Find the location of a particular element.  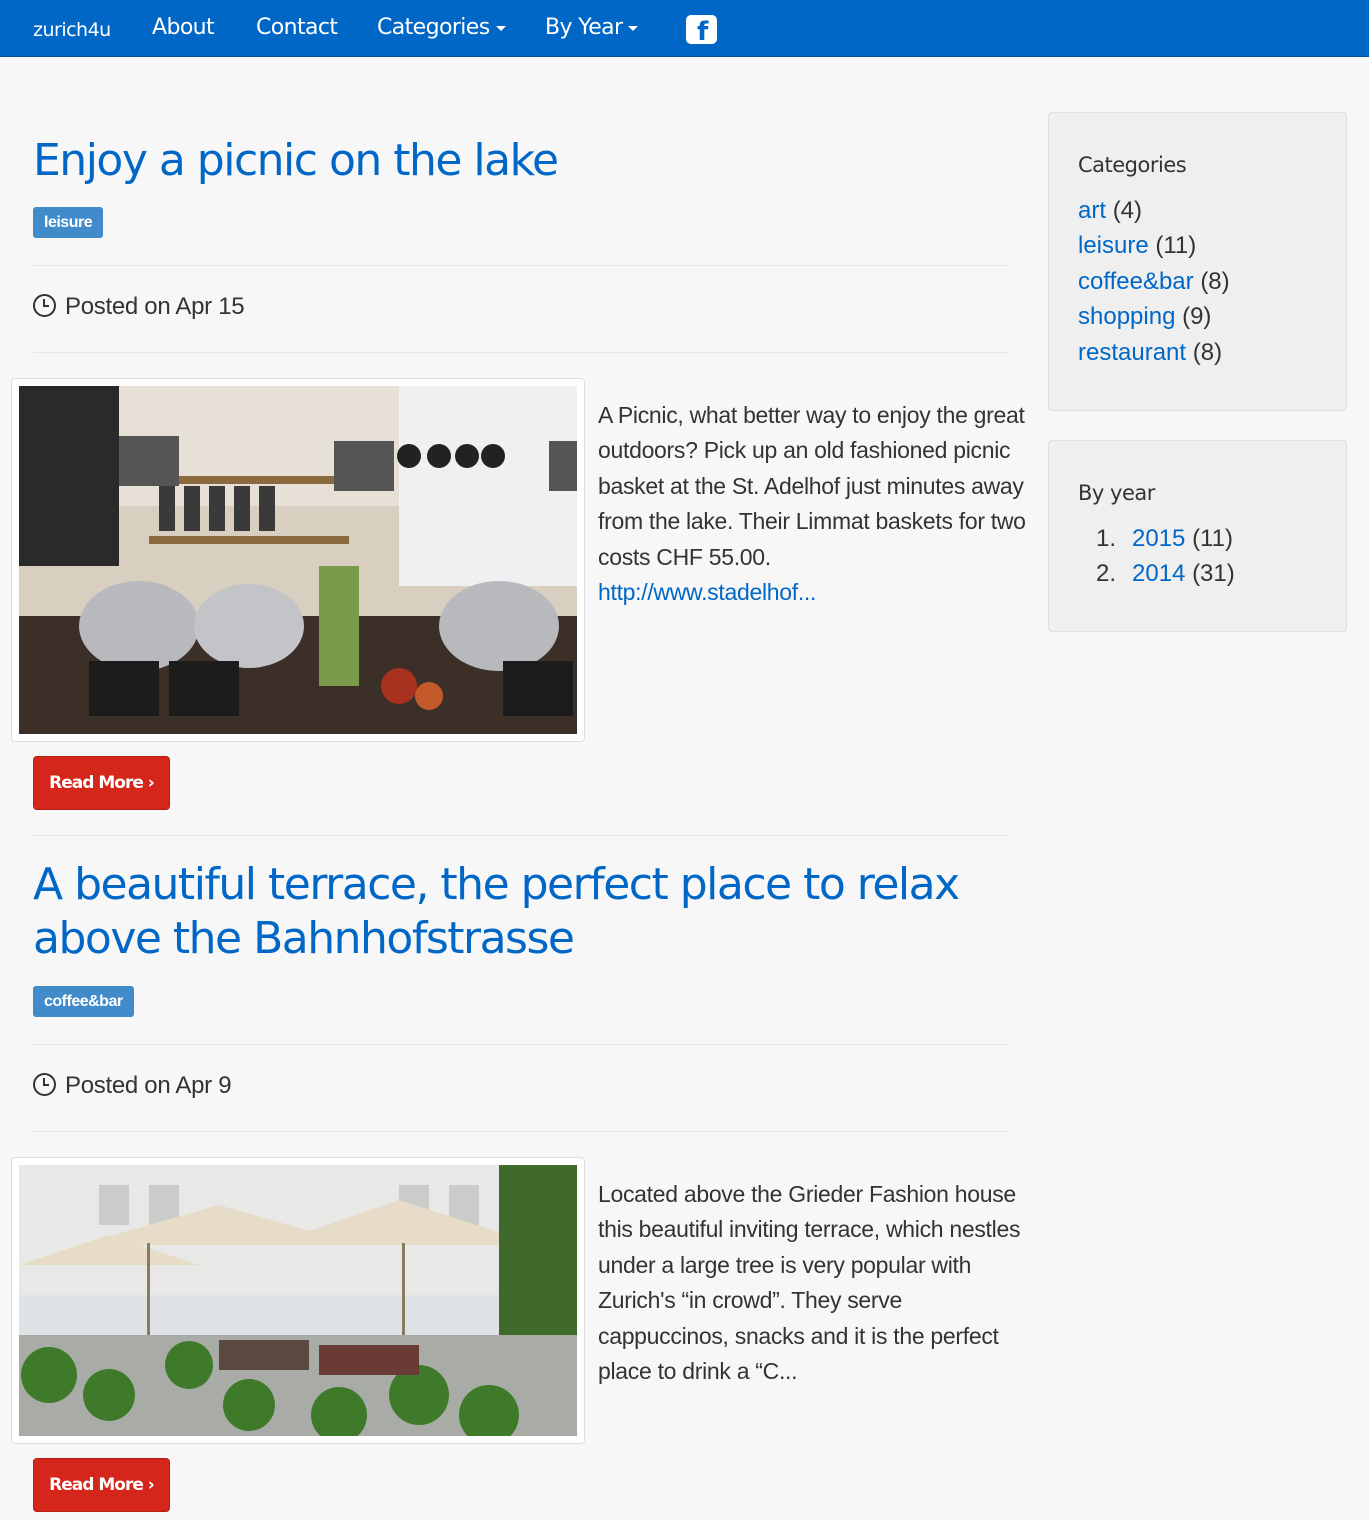

year-link-2014: 2014 is located at coordinates (1158, 573).